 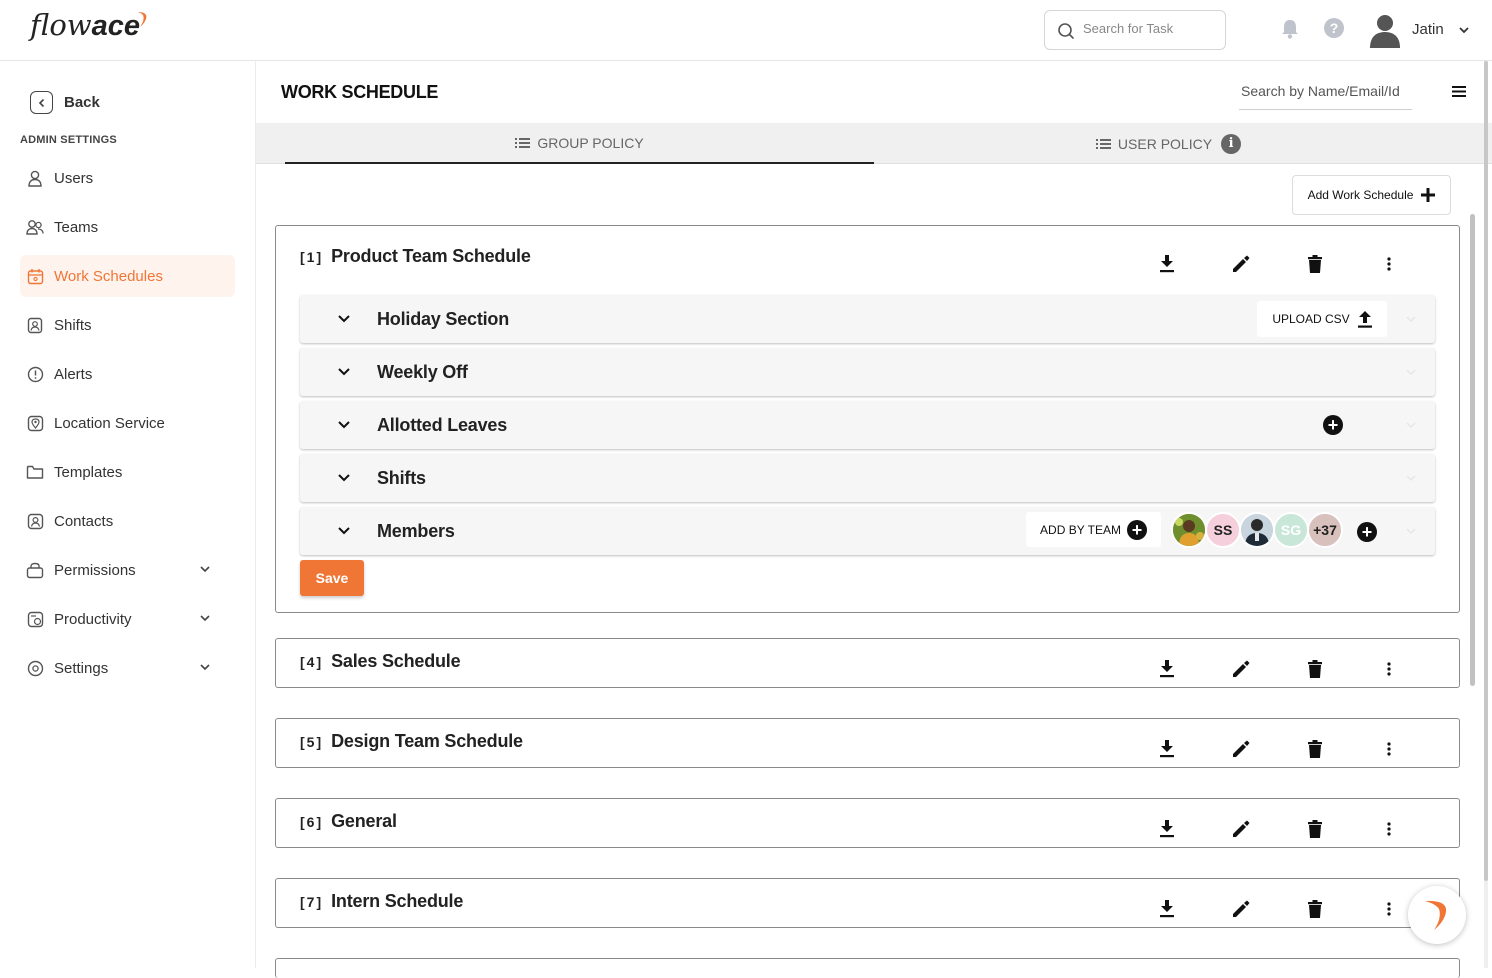 What do you see at coordinates (1428, 29) in the screenshot?
I see `user-name: Jatin` at bounding box center [1428, 29].